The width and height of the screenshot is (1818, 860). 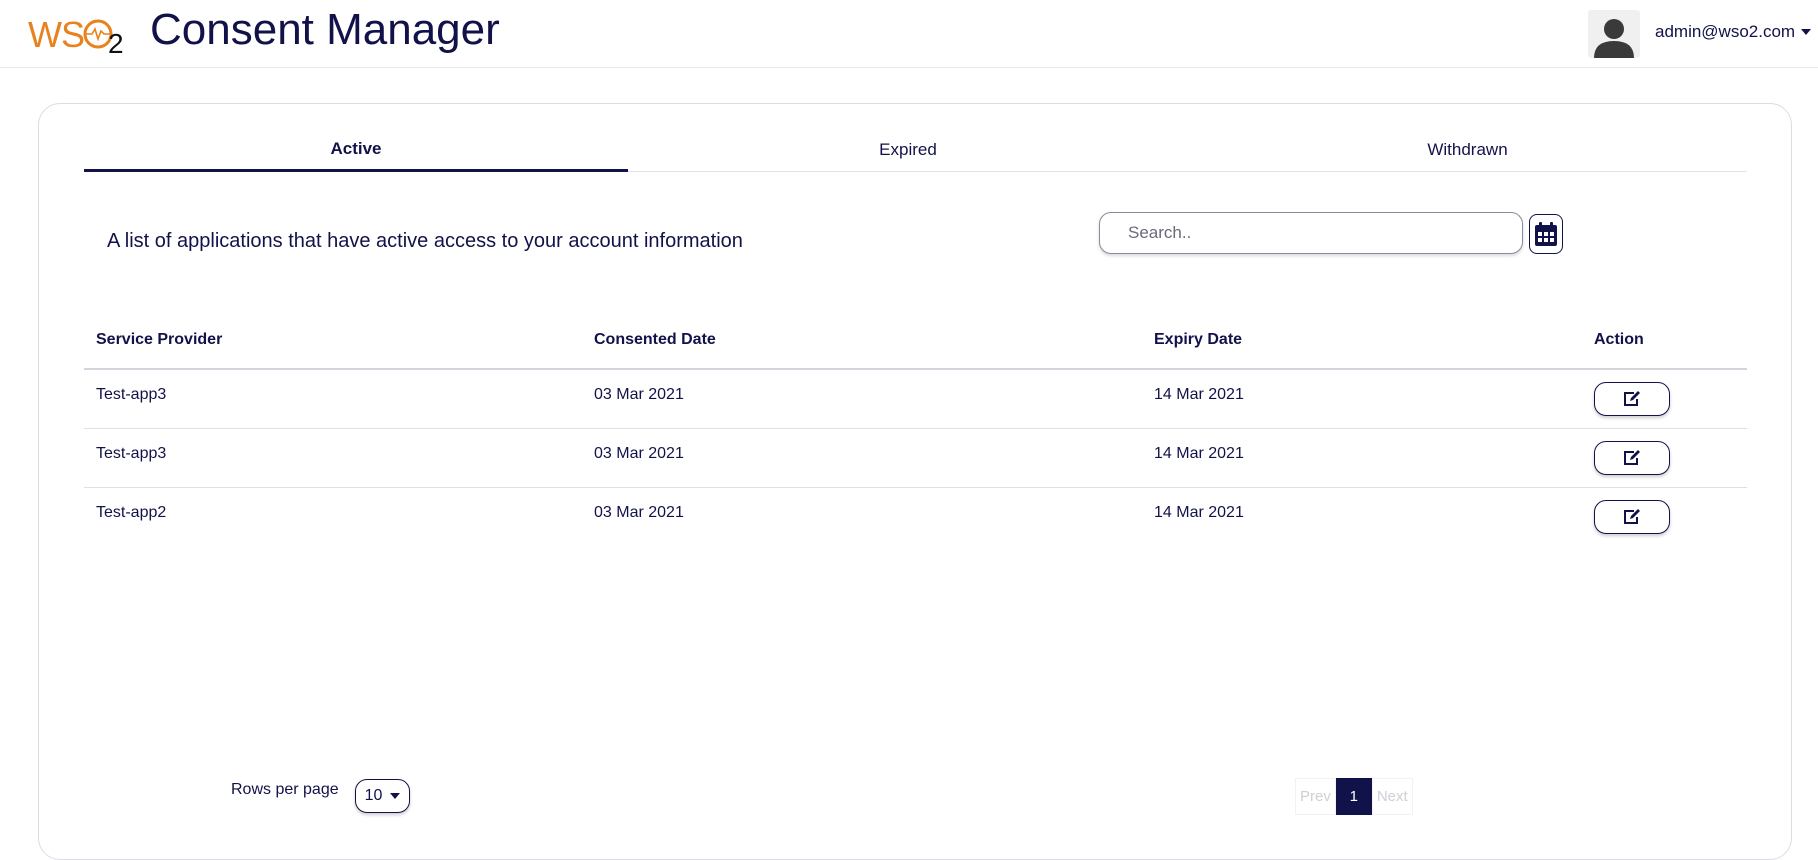 I want to click on logo-subscript: 2, so click(x=116, y=43).